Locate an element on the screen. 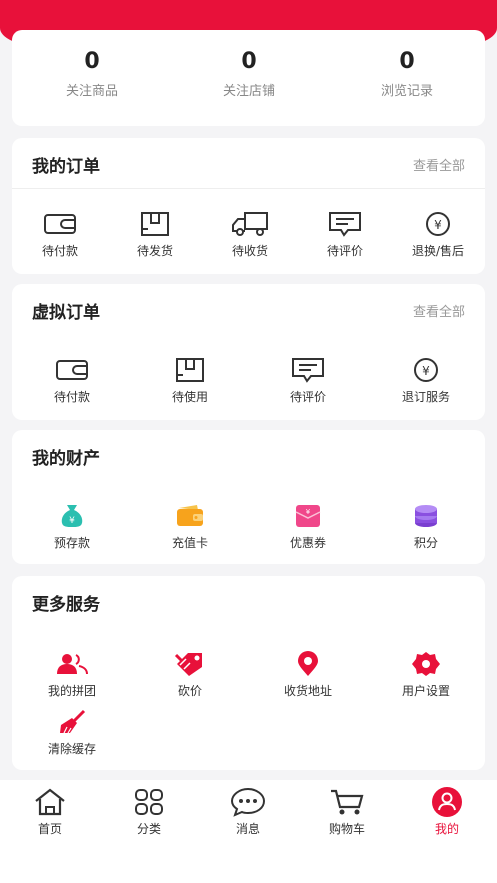 The width and height of the screenshot is (497, 883). tab-label: 分类 is located at coordinates (148, 829).